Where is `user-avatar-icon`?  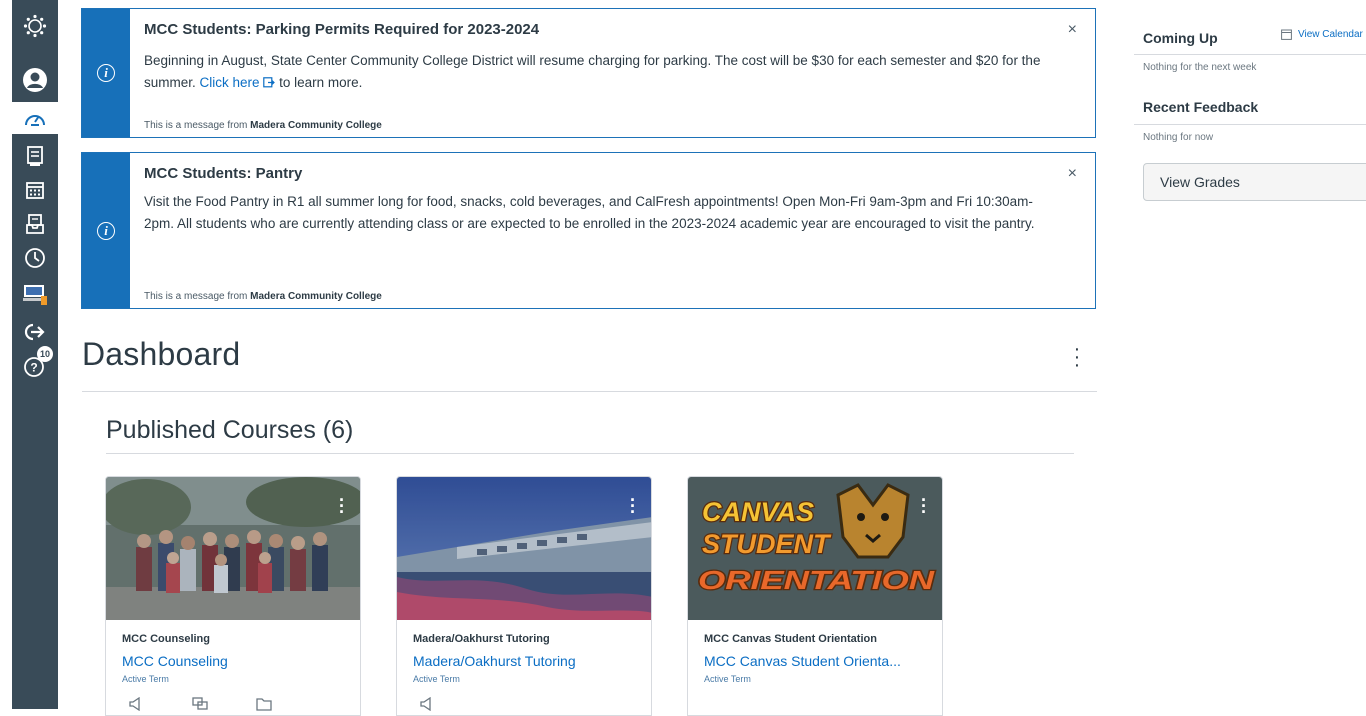
user-avatar-icon is located at coordinates (35, 80).